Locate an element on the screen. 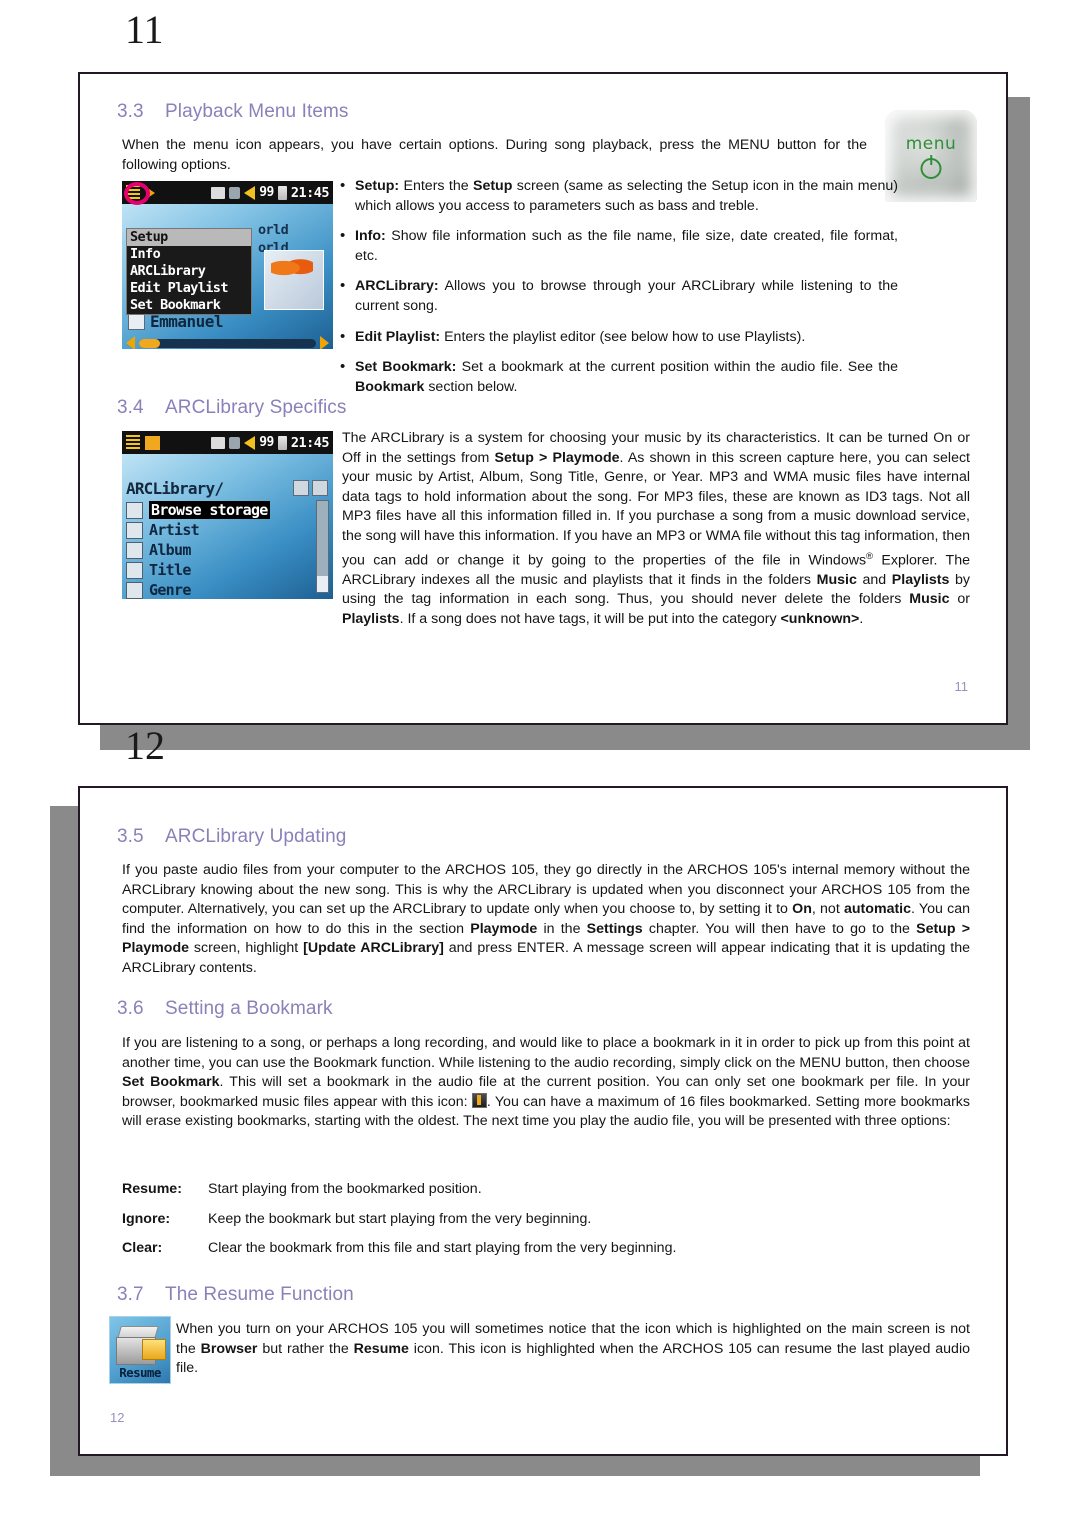 Image resolution: width=1080 pixels, height=1528 pixels. section-title: Setting a Bookmark is located at coordinates (249, 1008).